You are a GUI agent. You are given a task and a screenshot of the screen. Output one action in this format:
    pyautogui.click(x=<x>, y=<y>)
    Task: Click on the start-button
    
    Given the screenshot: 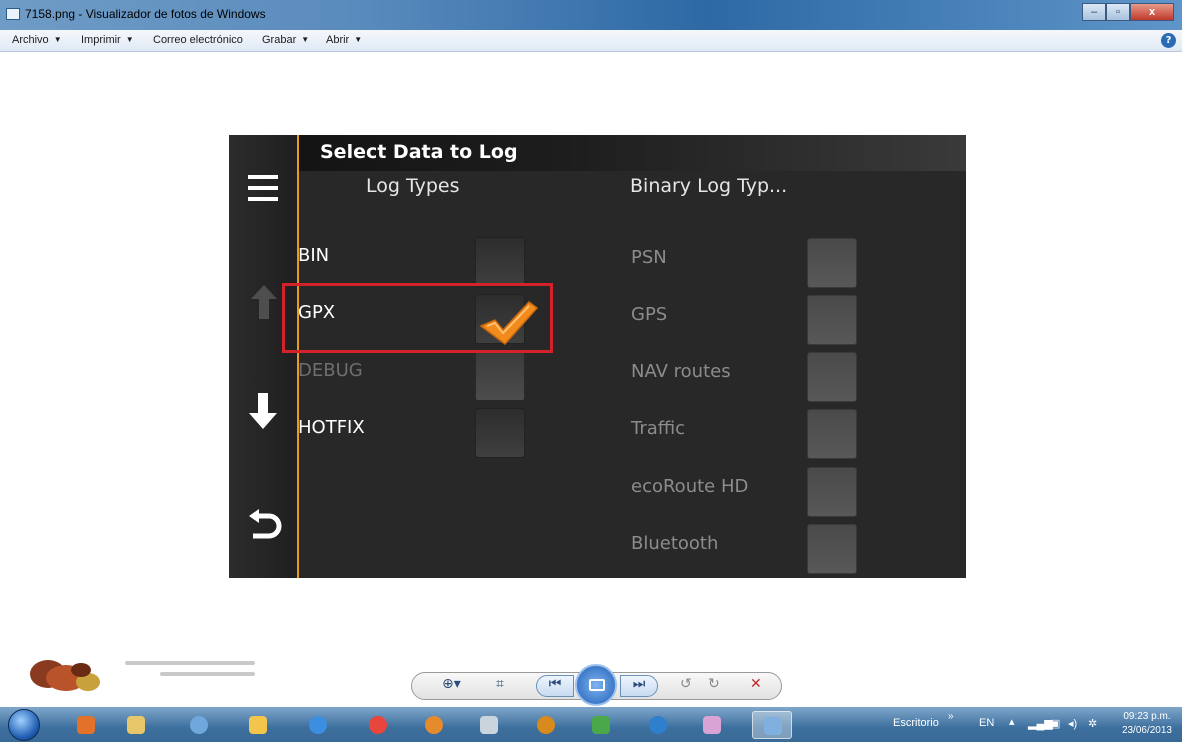 What is the action you would take?
    pyautogui.click(x=24, y=725)
    